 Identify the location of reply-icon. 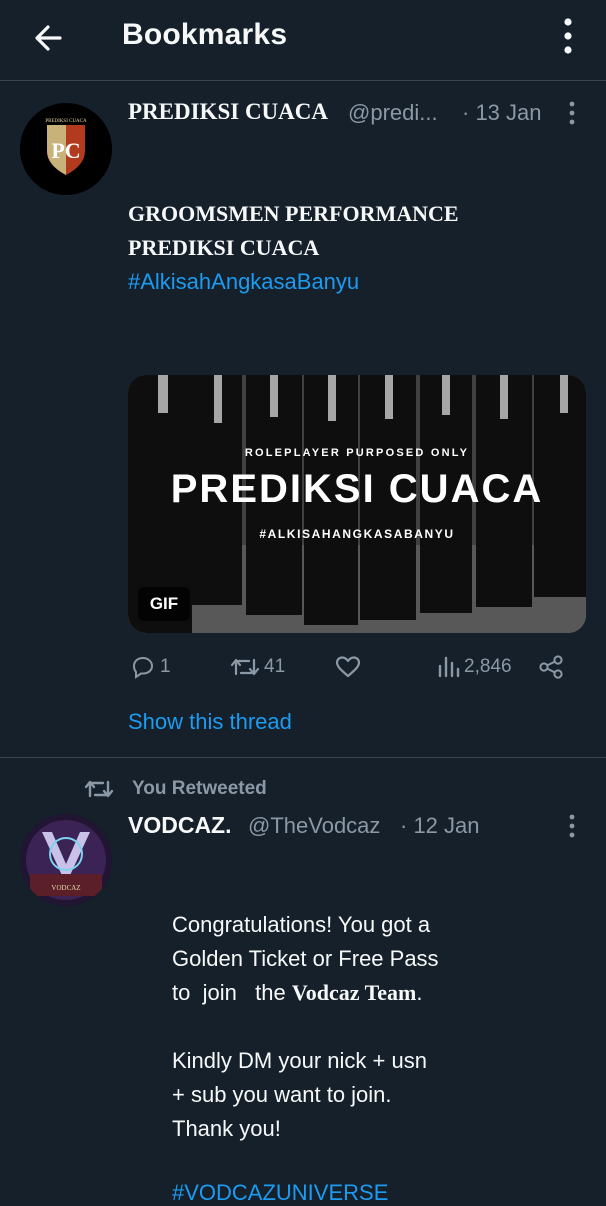
(143, 667).